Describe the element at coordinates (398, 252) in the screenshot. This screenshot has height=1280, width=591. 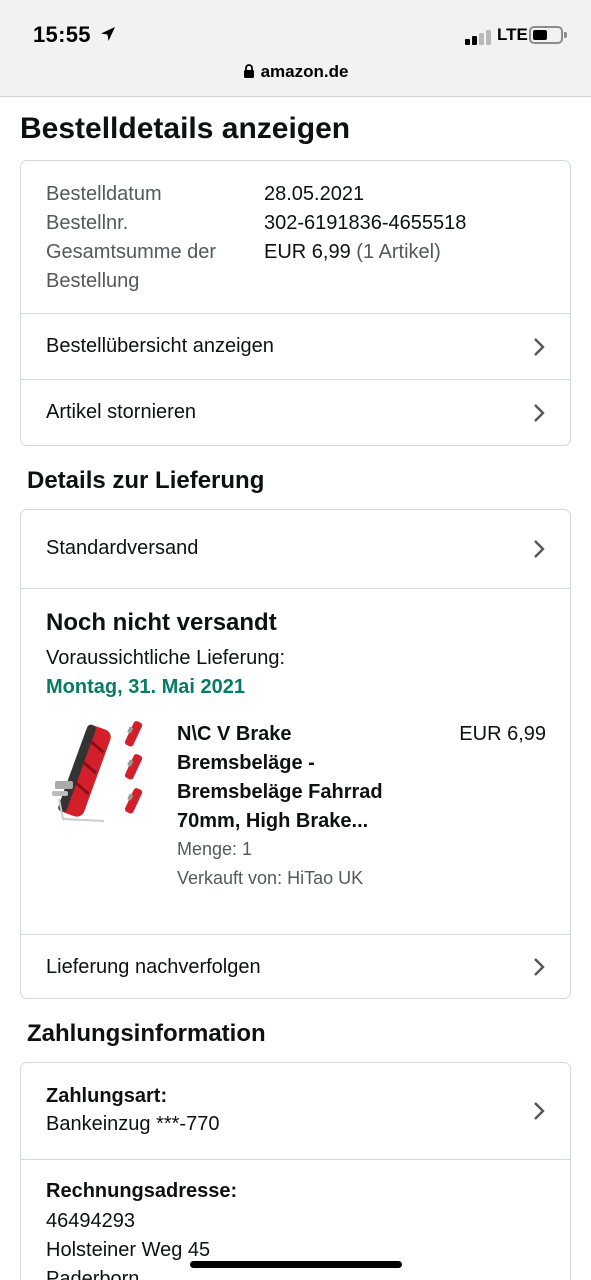
I see `order-item-count: (1 Artikel)` at that location.